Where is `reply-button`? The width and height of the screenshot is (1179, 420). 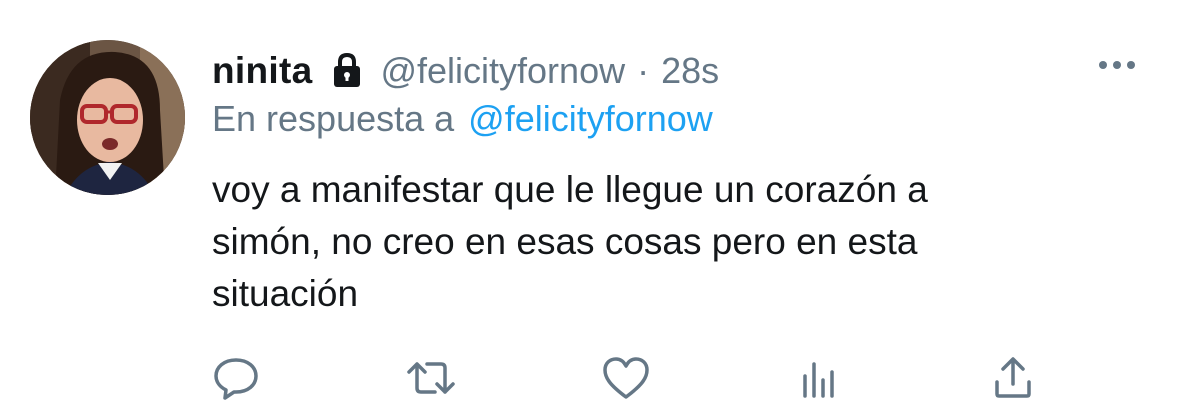 reply-button is located at coordinates (236, 378).